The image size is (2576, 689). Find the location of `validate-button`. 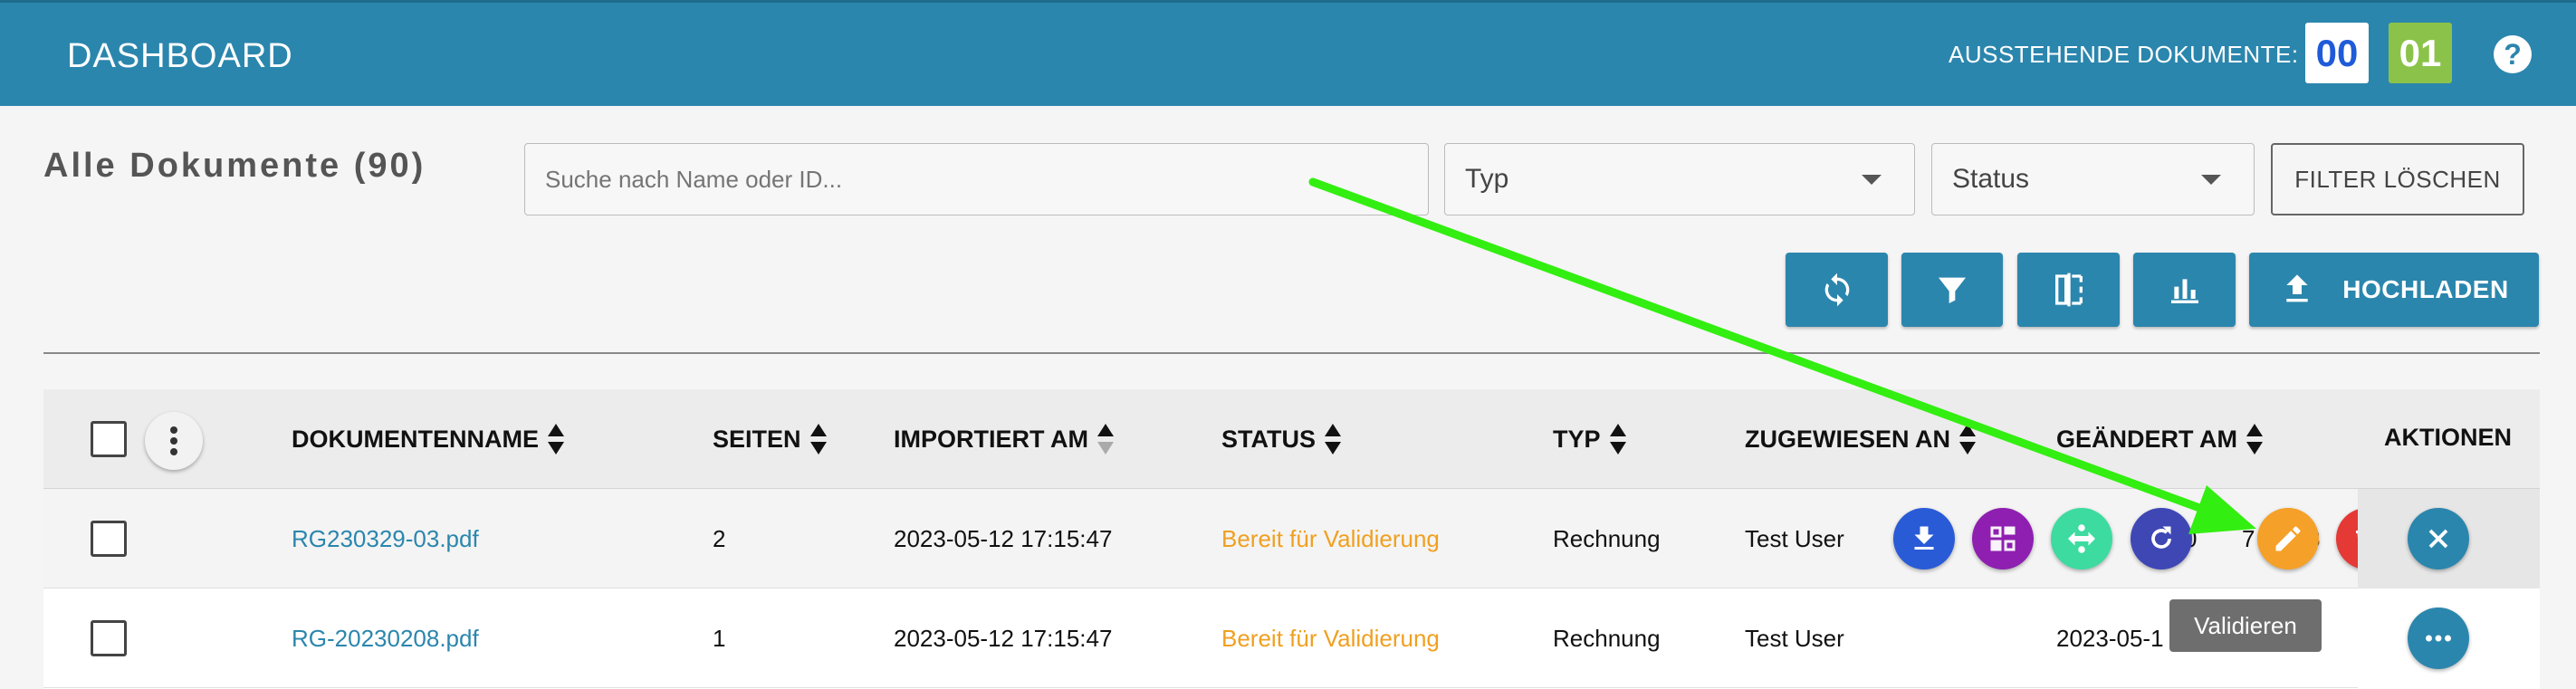

validate-button is located at coordinates (2288, 538).